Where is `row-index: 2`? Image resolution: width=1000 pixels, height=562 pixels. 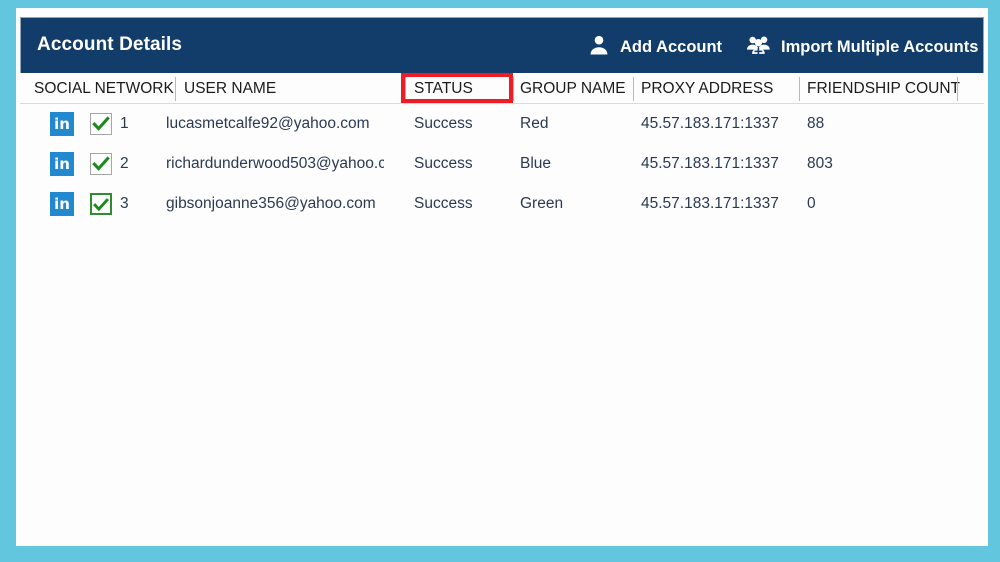
row-index: 2 is located at coordinates (124, 163).